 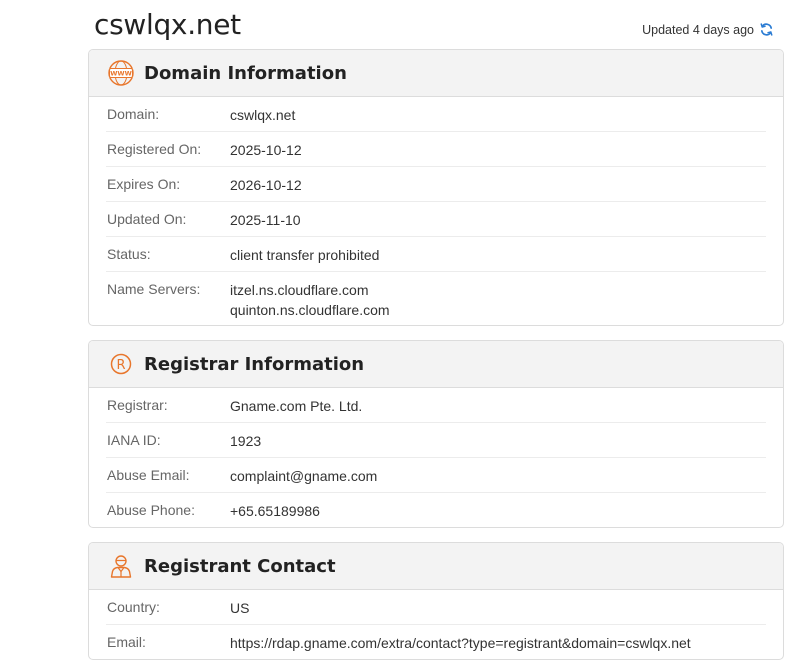 I want to click on updated-status: Updated 4 days ago, so click(x=708, y=29).